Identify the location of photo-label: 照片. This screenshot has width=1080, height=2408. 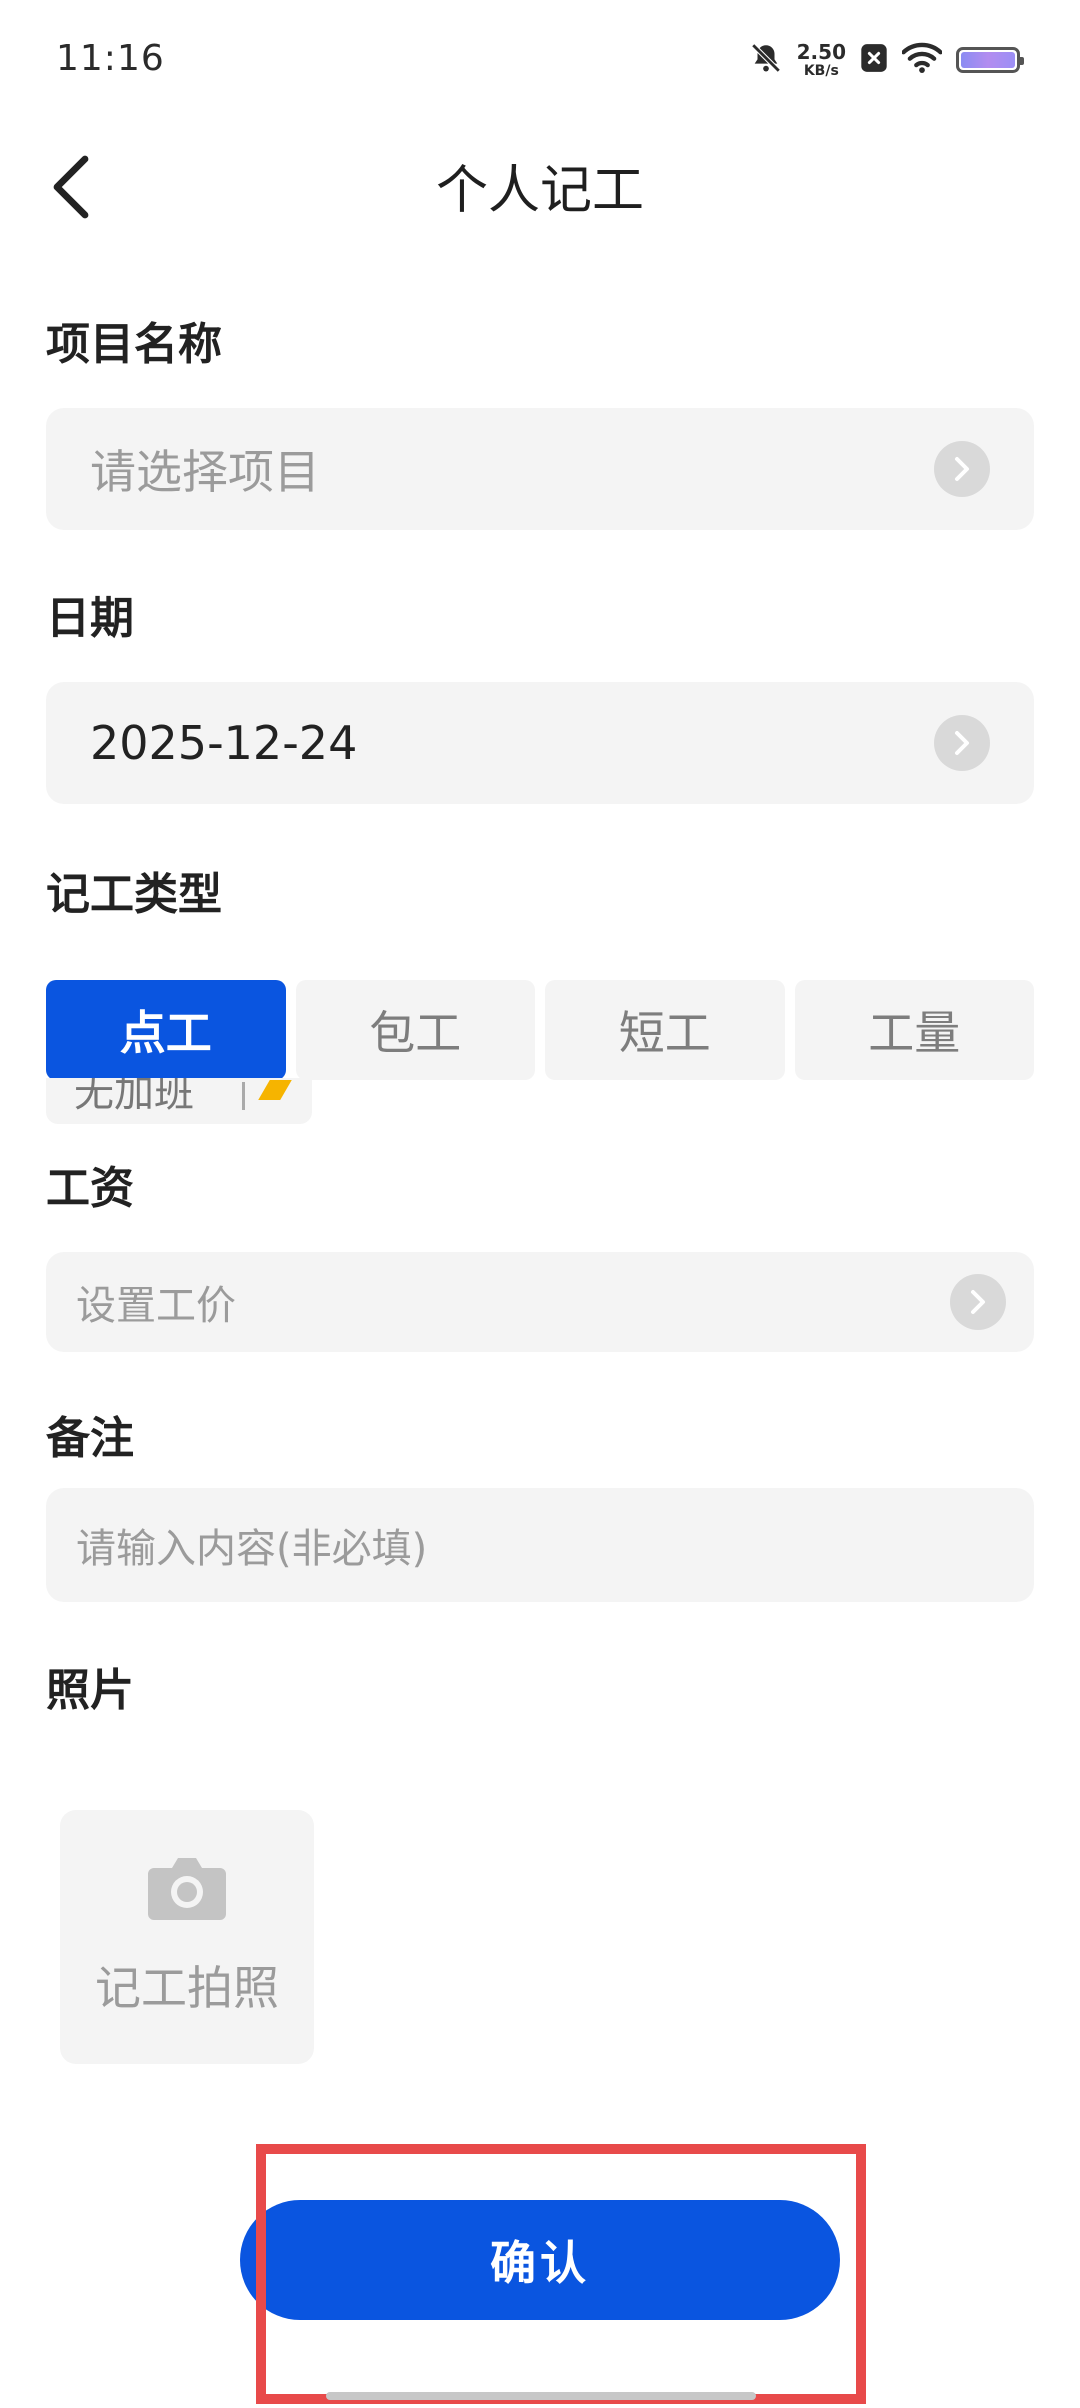
(90, 1690).